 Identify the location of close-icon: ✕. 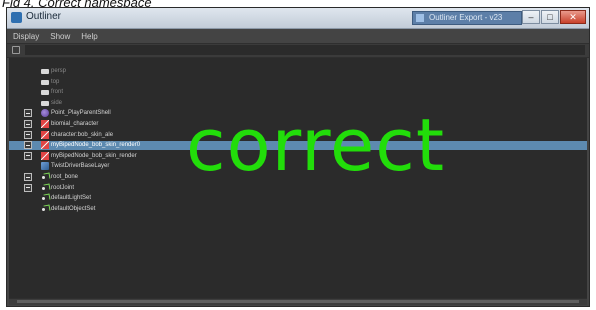
(573, 17).